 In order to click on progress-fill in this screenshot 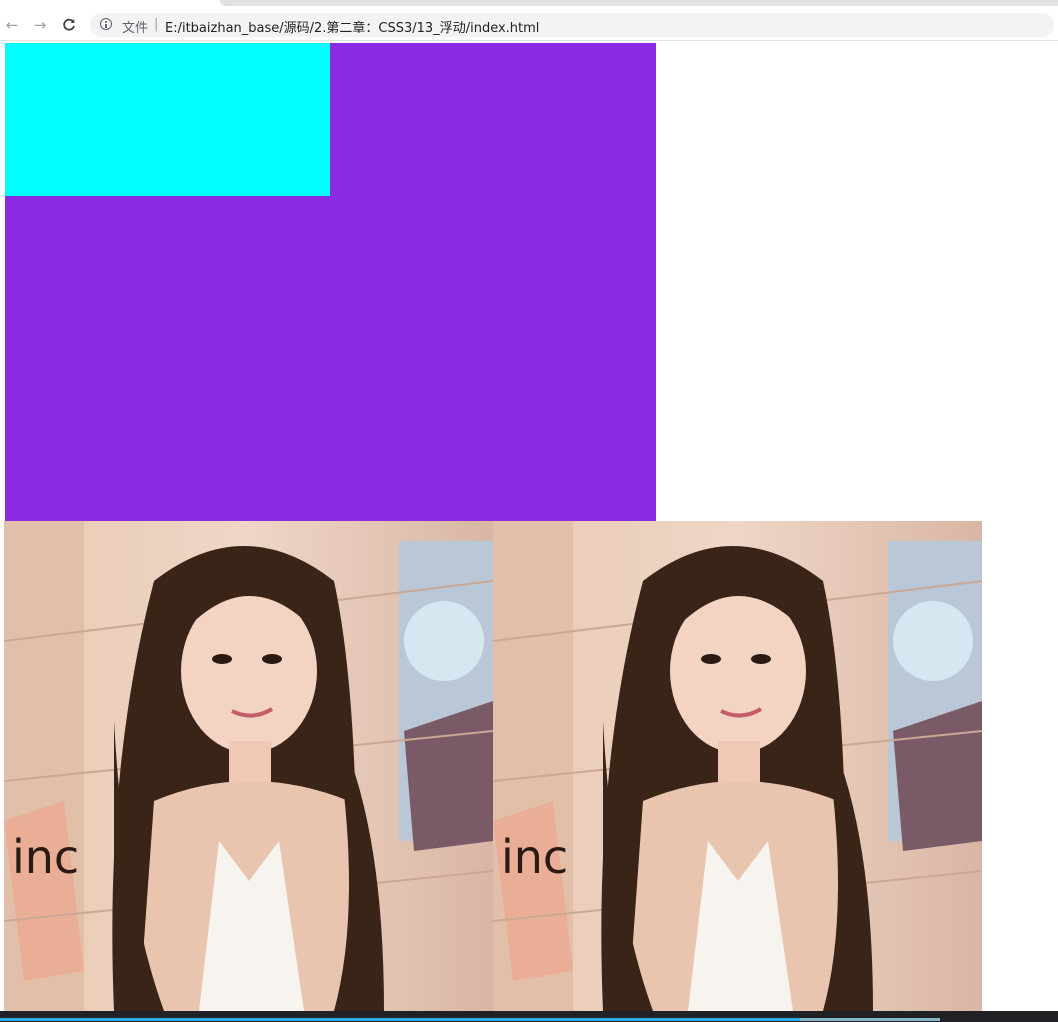, I will do `click(400, 1019)`.